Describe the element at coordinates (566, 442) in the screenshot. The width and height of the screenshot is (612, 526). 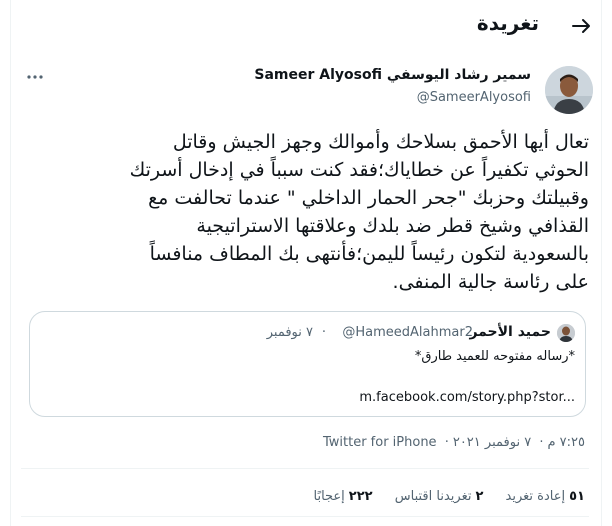
I see `tweet-time: ٧:٢٥ م` at that location.